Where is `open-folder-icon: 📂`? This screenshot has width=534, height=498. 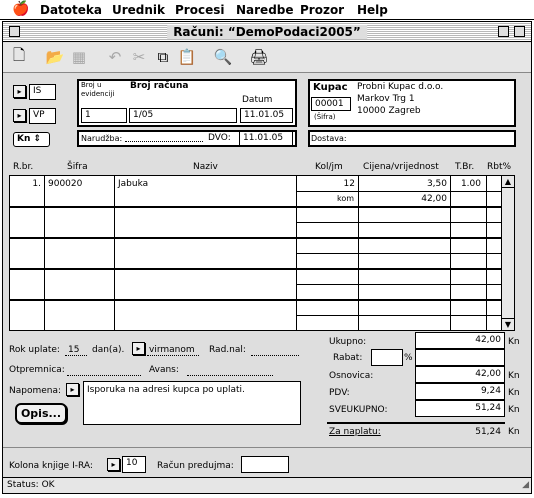
open-folder-icon: 📂 is located at coordinates (55, 57).